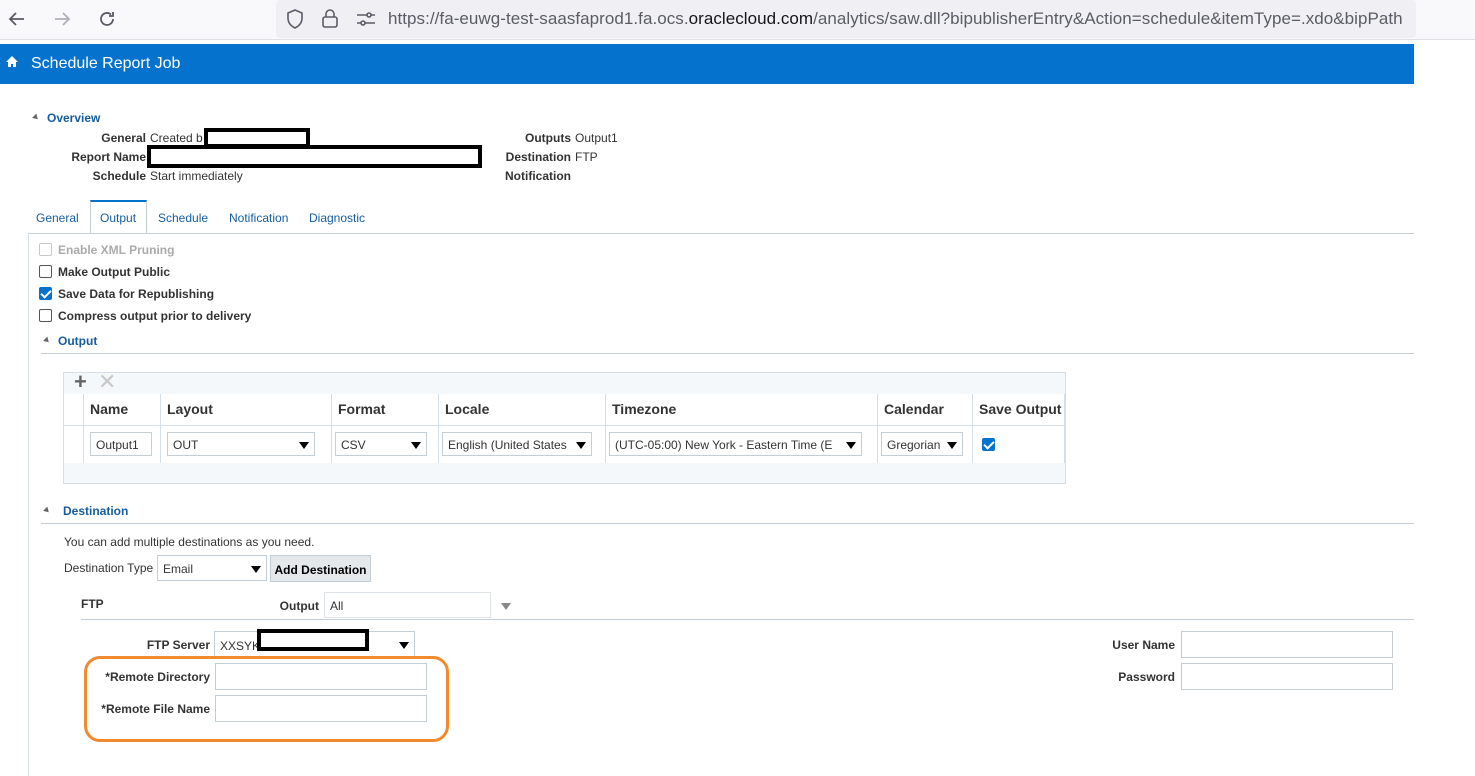 The height and width of the screenshot is (776, 1475). Describe the element at coordinates (183, 218) in the screenshot. I see `tab-schedule: Schedule` at that location.